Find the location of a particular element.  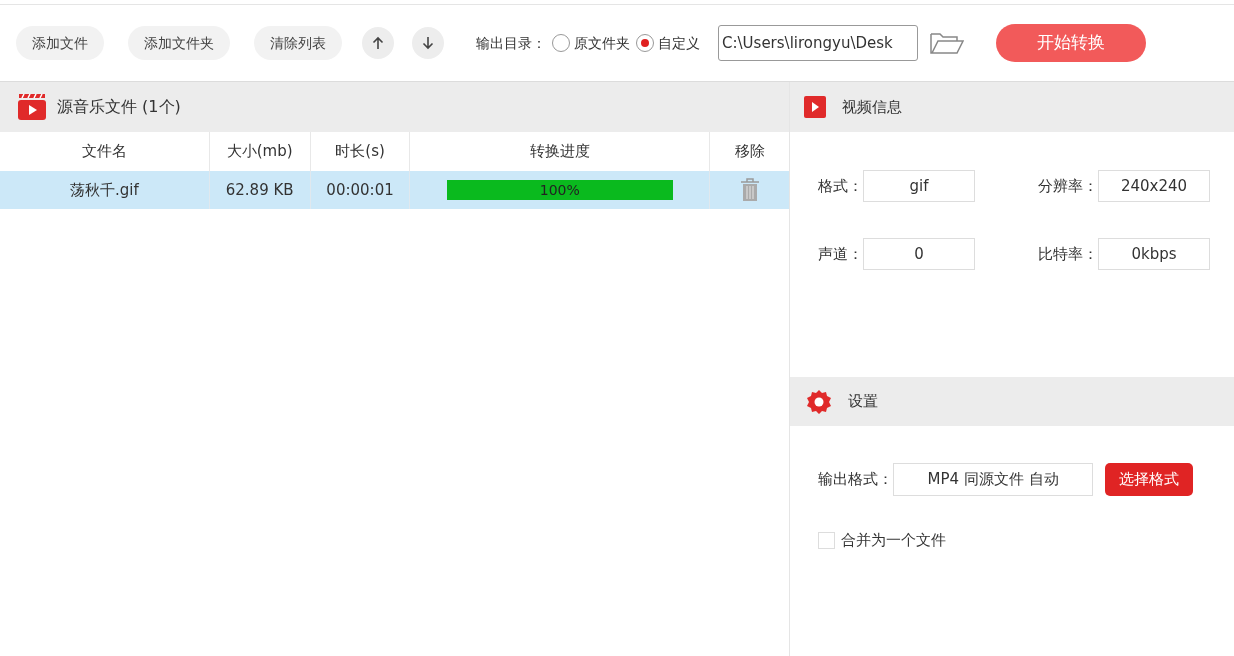

arrow-down-icon is located at coordinates (428, 43).